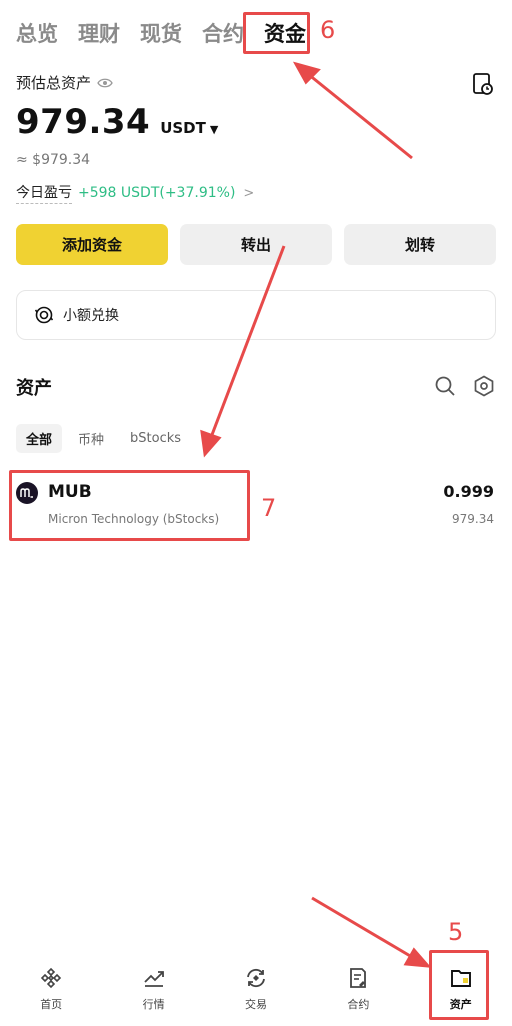 This screenshot has height=1026, width=512. I want to click on balance-value: 979.34, so click(83, 122).